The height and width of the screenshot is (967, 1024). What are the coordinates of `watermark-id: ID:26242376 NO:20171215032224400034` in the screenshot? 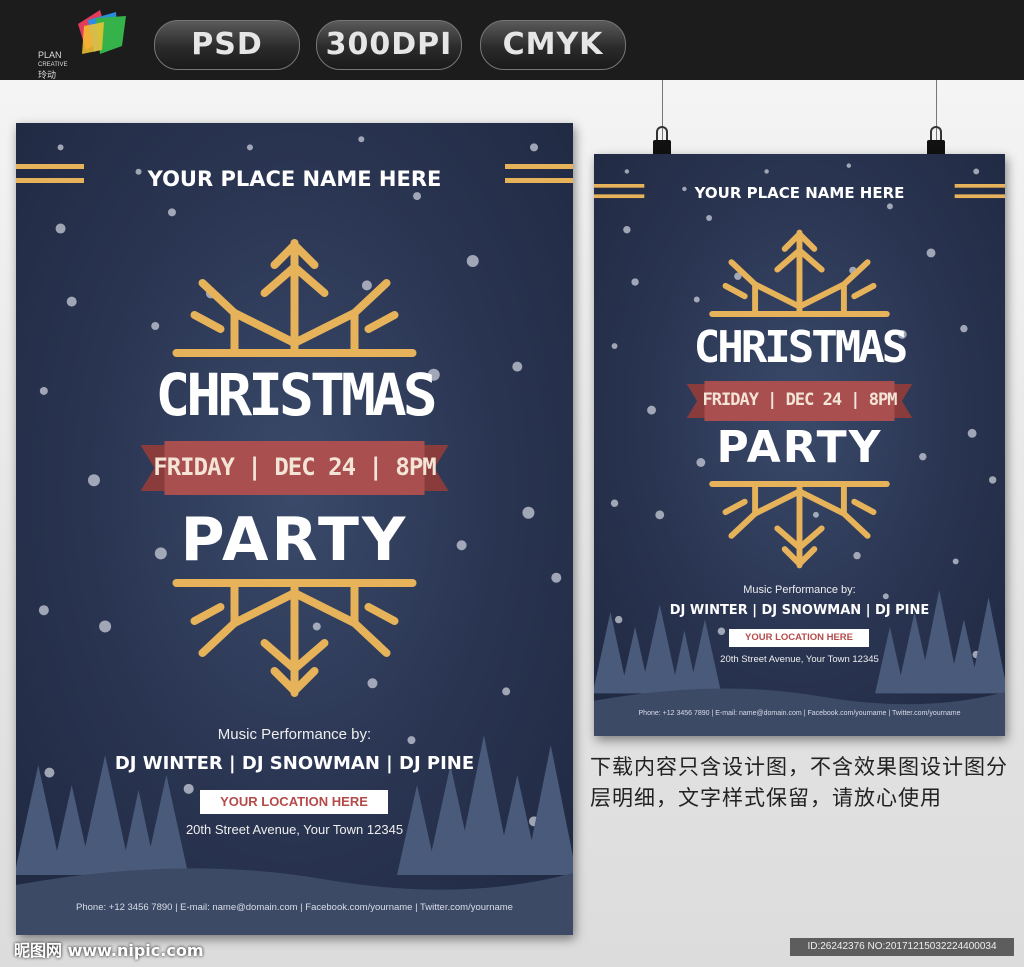 It's located at (902, 947).